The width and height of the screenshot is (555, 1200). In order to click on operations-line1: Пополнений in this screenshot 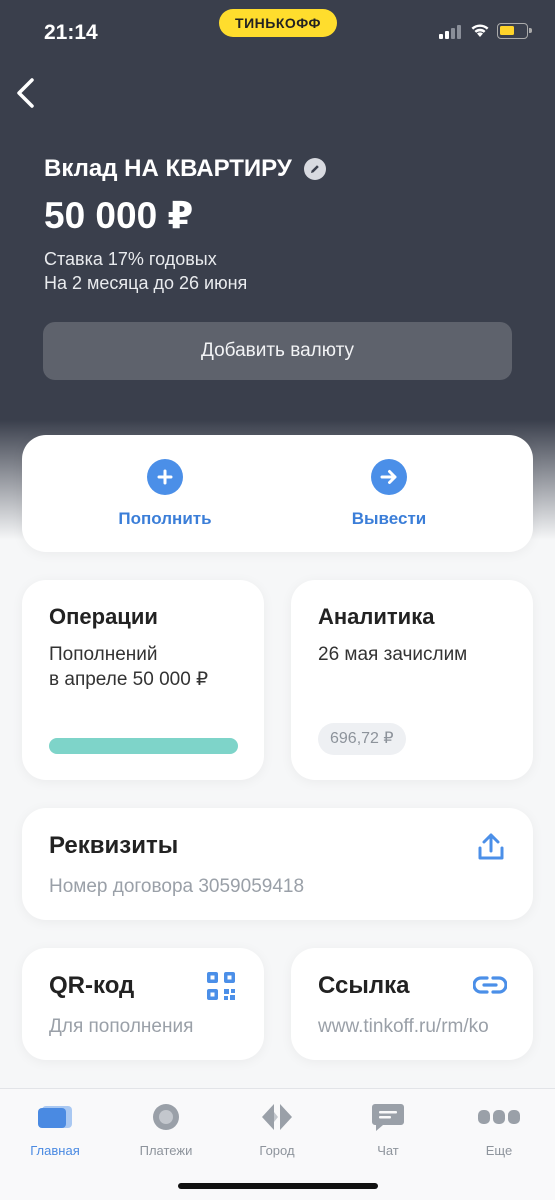, I will do `click(103, 654)`.